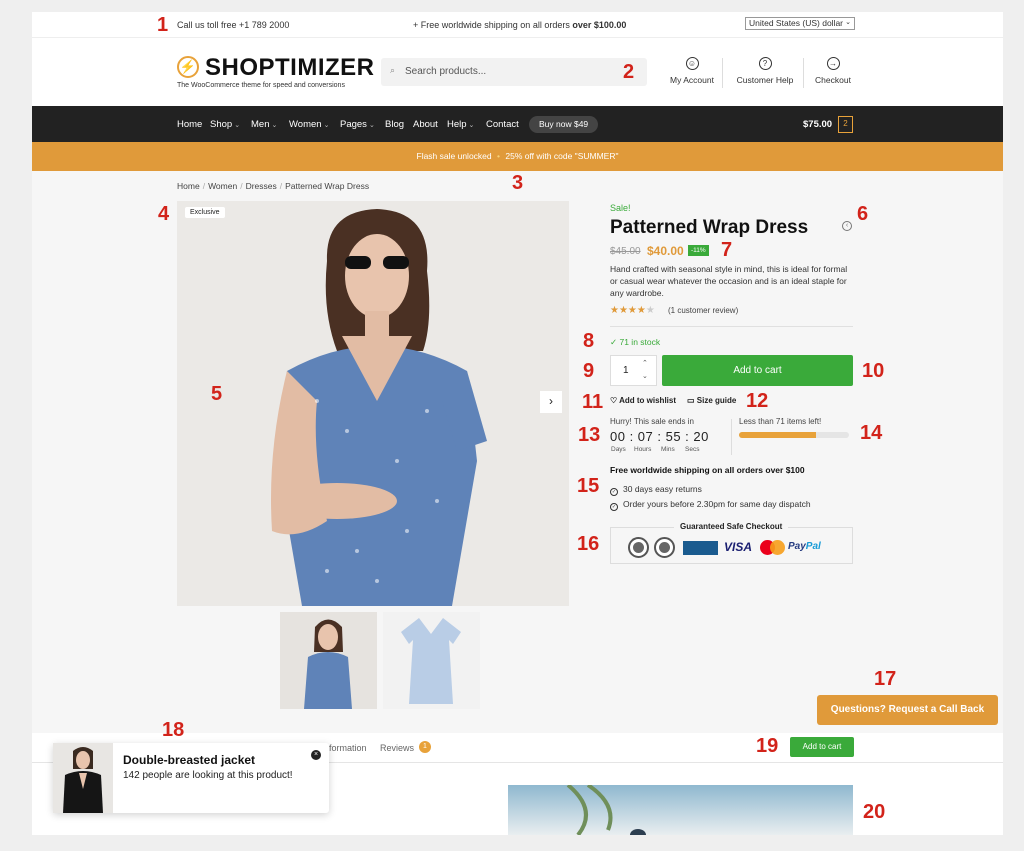 The height and width of the screenshot is (851, 1024). Describe the element at coordinates (290, 68) in the screenshot. I see `site-logo: SHOPTIMIZER` at that location.